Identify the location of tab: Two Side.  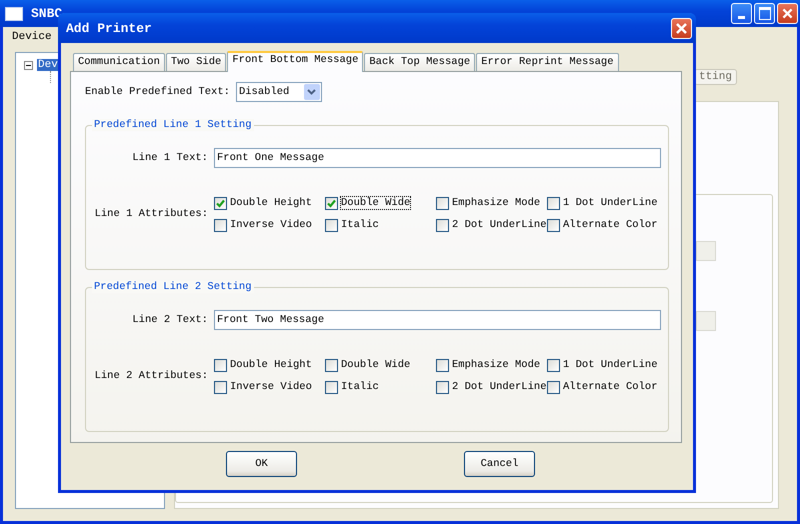
(196, 62).